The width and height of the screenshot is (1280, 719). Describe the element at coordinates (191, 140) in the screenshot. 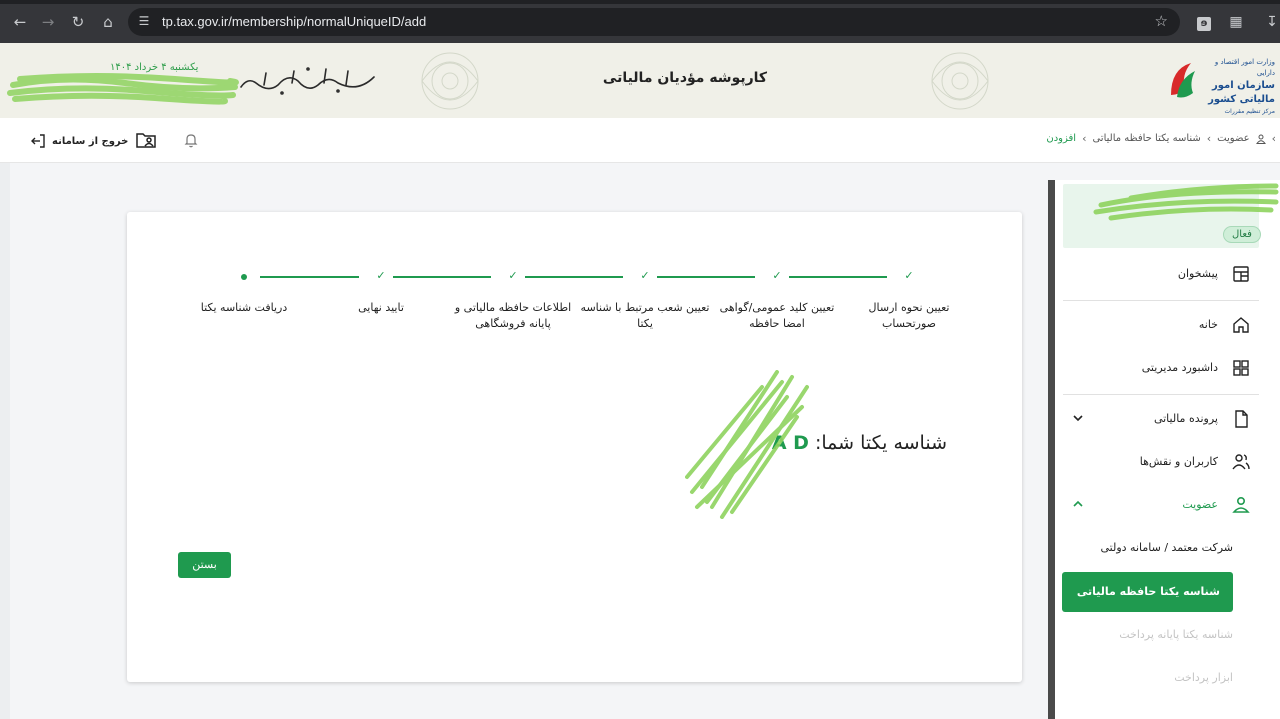

I see `notification-bell-icon` at that location.